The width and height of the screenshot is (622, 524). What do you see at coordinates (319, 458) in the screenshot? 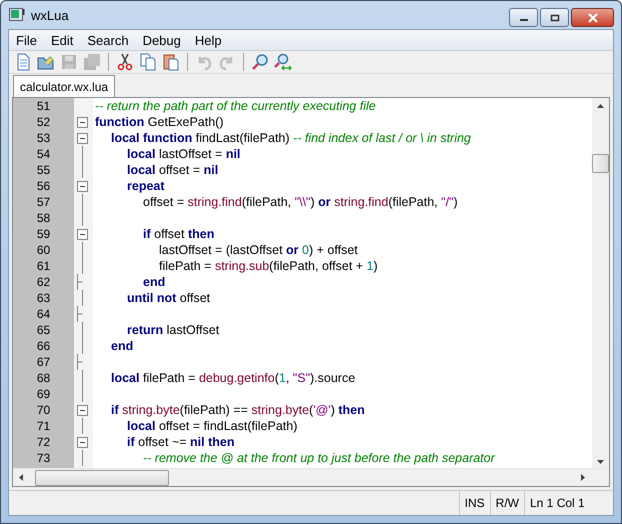
I see `code-token: -- remove the @ at the front up to just before the path separator` at bounding box center [319, 458].